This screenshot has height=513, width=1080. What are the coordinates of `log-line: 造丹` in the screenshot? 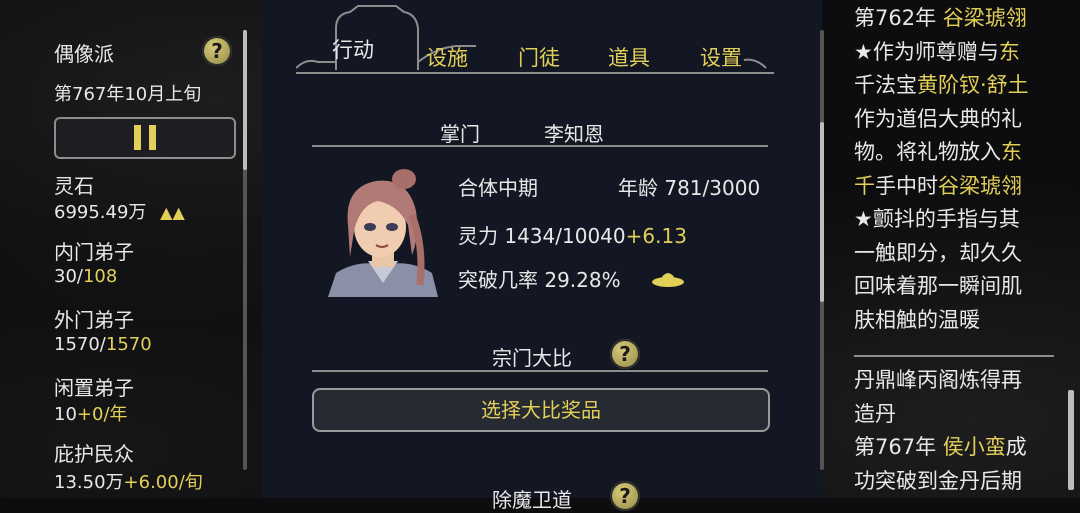 It's located at (875, 413).